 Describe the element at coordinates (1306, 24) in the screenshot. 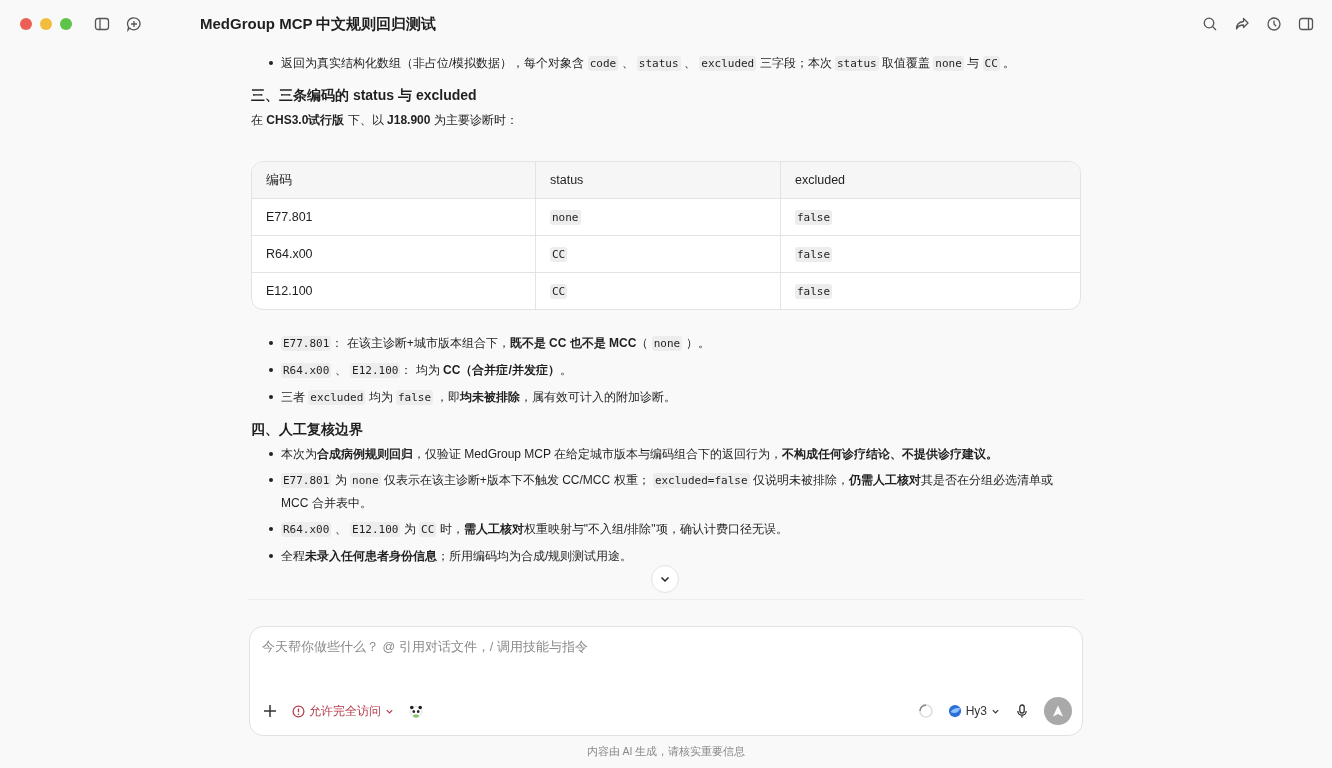

I see `panel-icon` at that location.